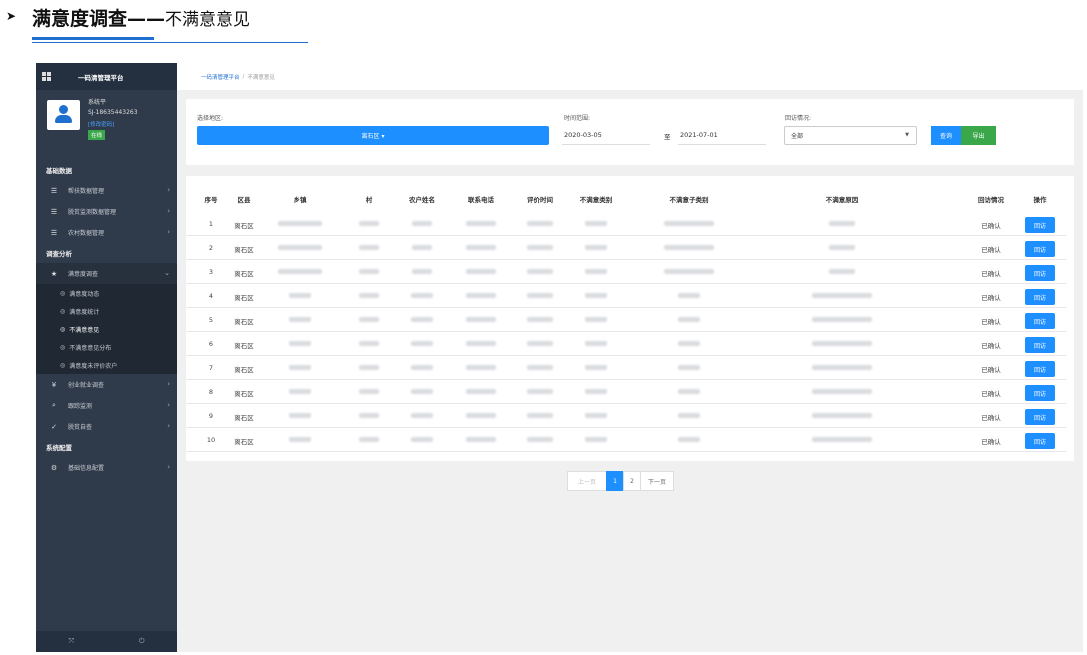 The image size is (1087, 655). I want to click on col-header-eval-time: 评价时间, so click(540, 200).